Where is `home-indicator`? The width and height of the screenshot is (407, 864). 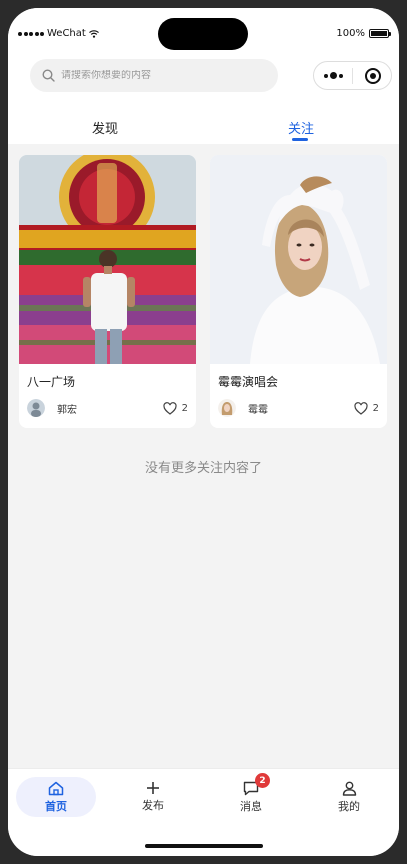 home-indicator is located at coordinates (204, 846).